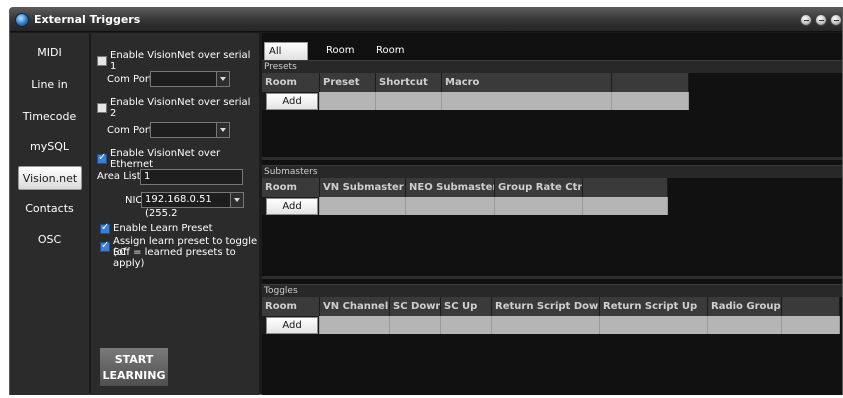 This screenshot has height=398, width=843. Describe the element at coordinates (291, 187) in the screenshot. I see `submasters-col-room: Room` at that location.